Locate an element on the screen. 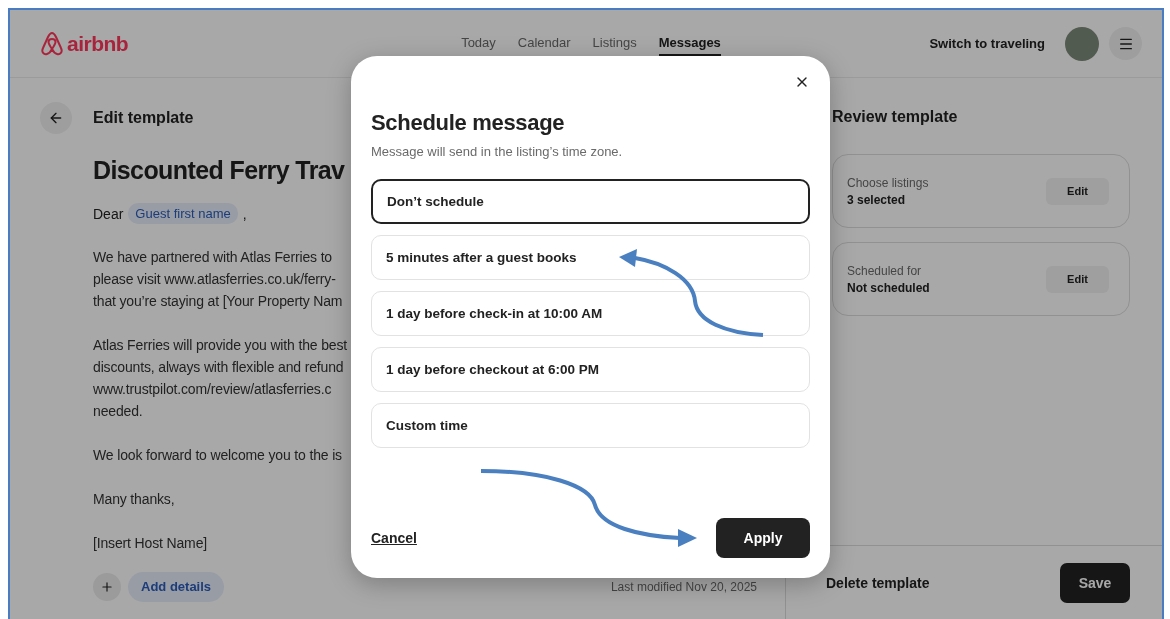 This screenshot has width=1170, height=619. plus-icon is located at coordinates (107, 586).